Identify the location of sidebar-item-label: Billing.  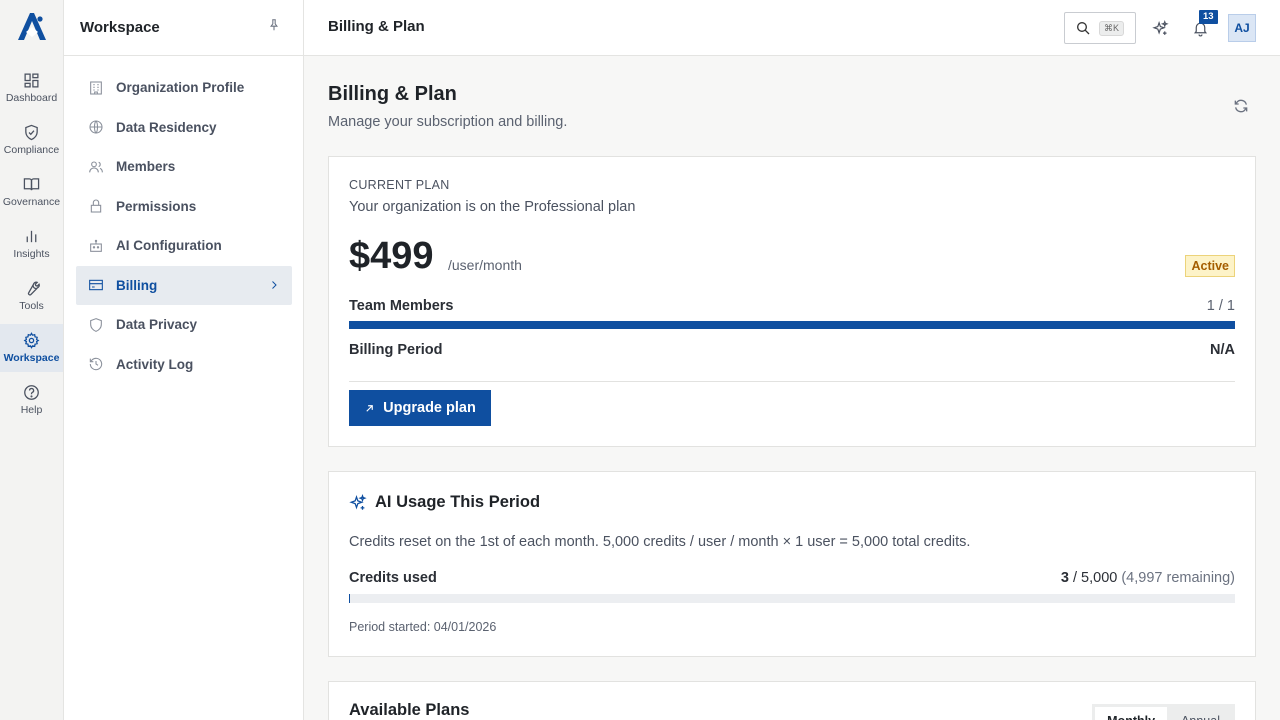
(137, 285).